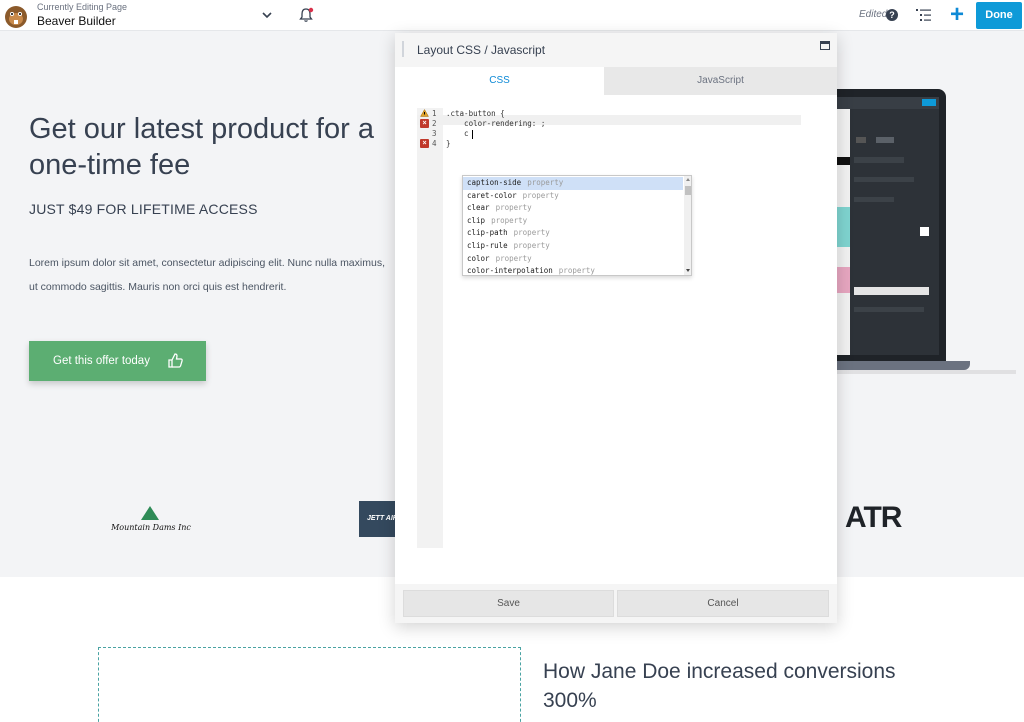 The height and width of the screenshot is (722, 1024). Describe the element at coordinates (616, 603) in the screenshot. I see `dialog-footer: Save Cancel` at that location.